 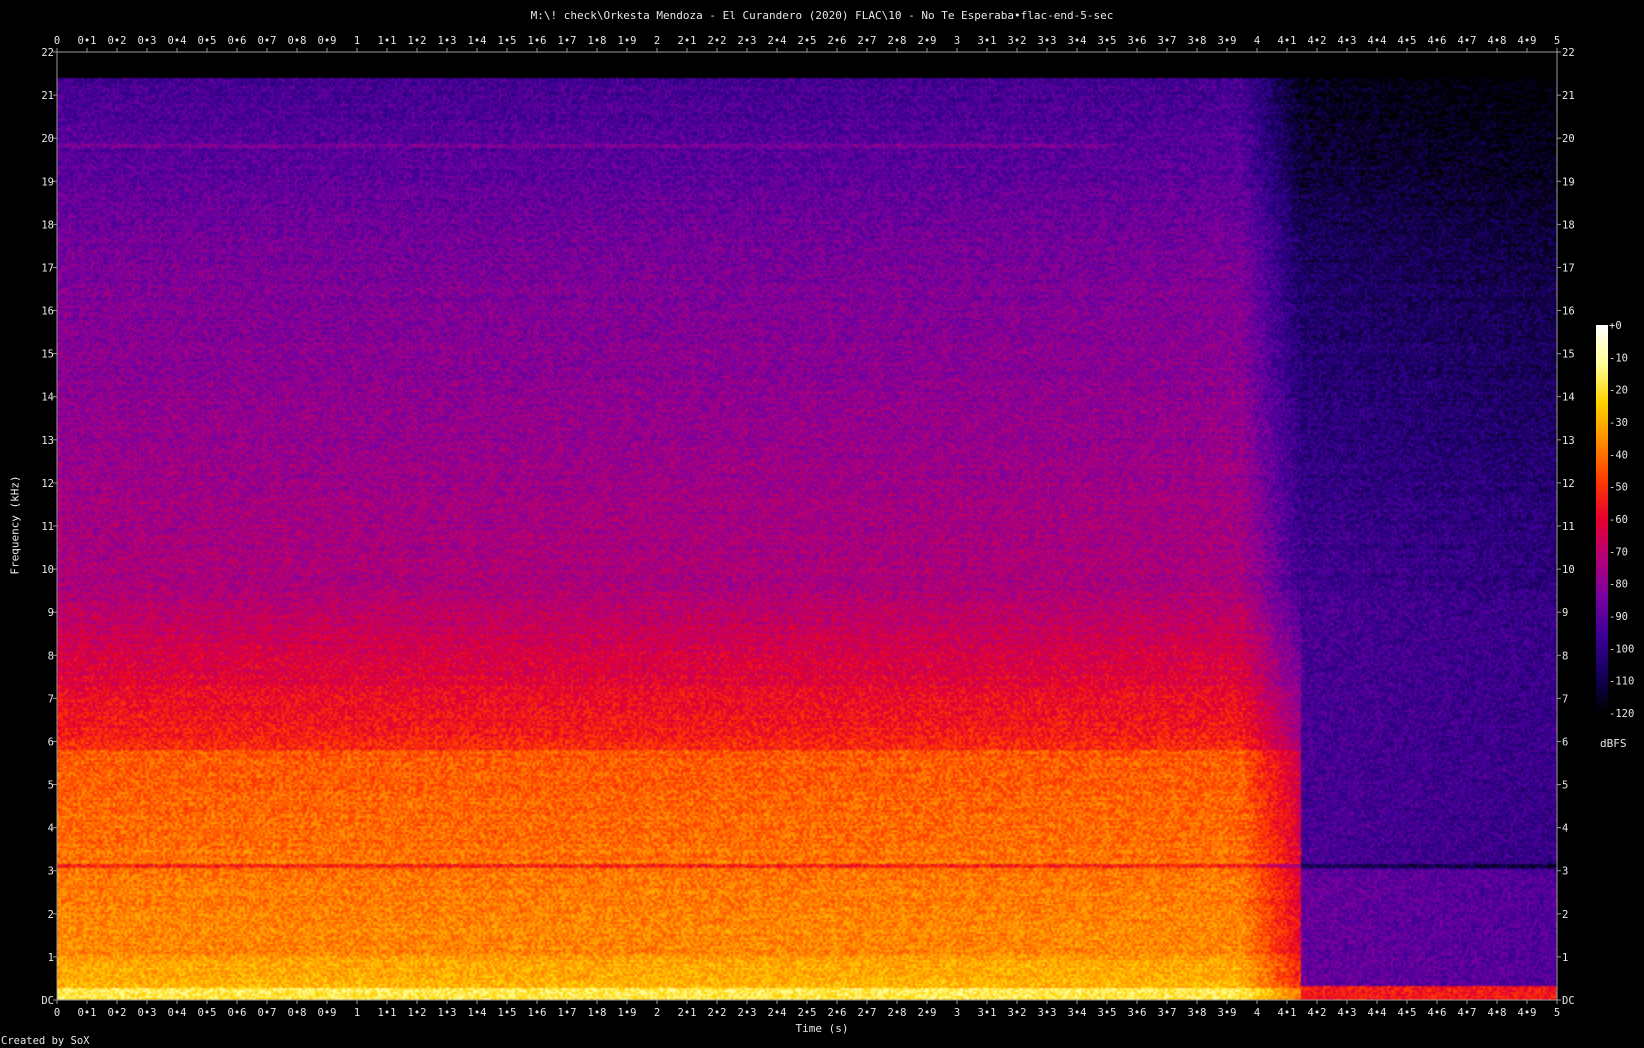 I want to click on y-axis-right: DC12345678910111213141516171819202122, so click(x=1566, y=527).